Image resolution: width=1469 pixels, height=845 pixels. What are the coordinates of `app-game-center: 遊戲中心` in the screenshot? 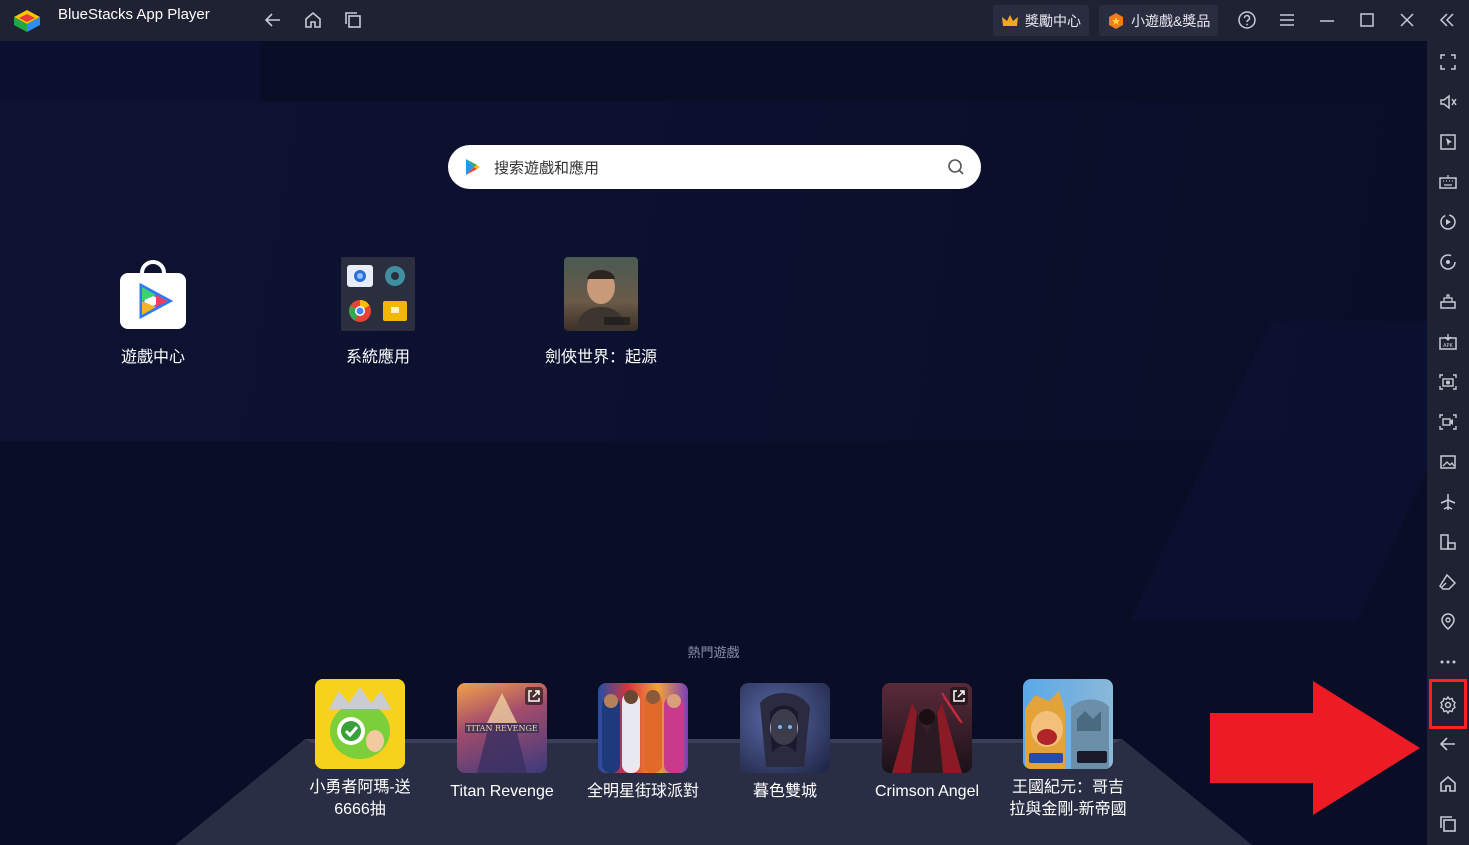 It's located at (153, 312).